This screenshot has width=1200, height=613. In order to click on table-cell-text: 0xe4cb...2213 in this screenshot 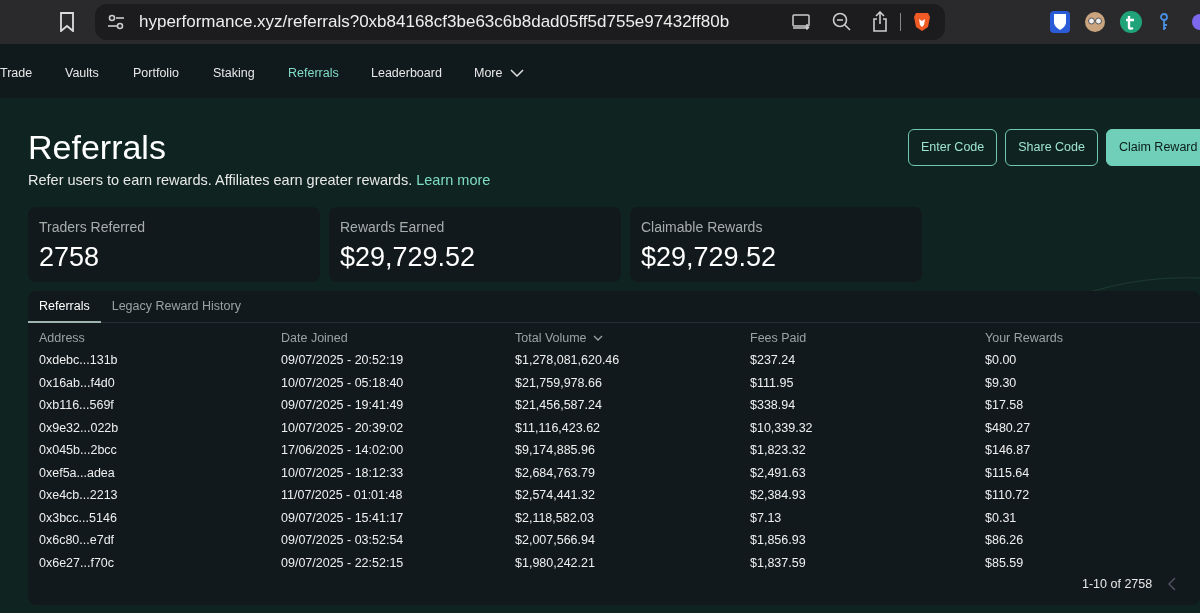, I will do `click(78, 495)`.